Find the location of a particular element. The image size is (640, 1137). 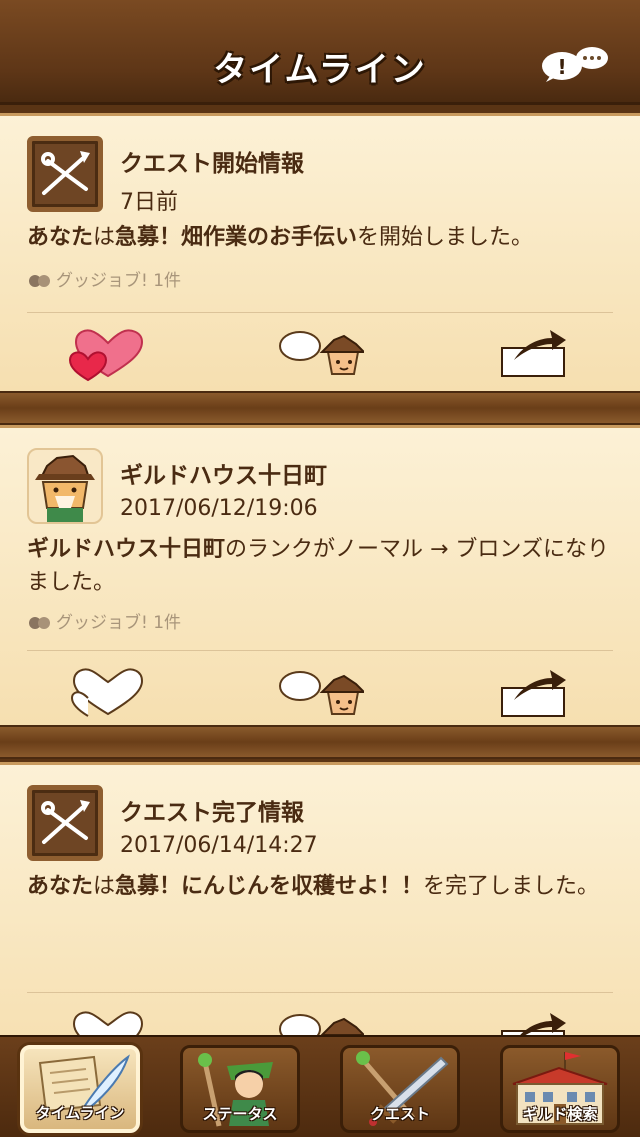

card-message: あなたは急募！畑作業のお手伝いを開始しました。 is located at coordinates (322, 237).